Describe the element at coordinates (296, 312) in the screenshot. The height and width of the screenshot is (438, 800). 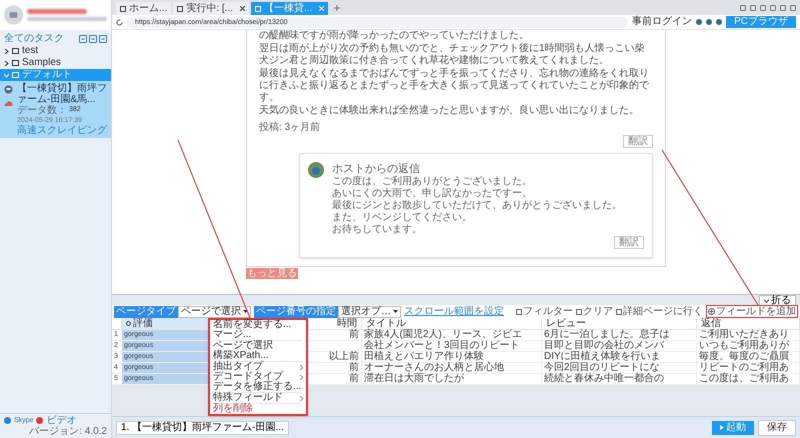
I see `option-label: ページ番号の指定` at that location.